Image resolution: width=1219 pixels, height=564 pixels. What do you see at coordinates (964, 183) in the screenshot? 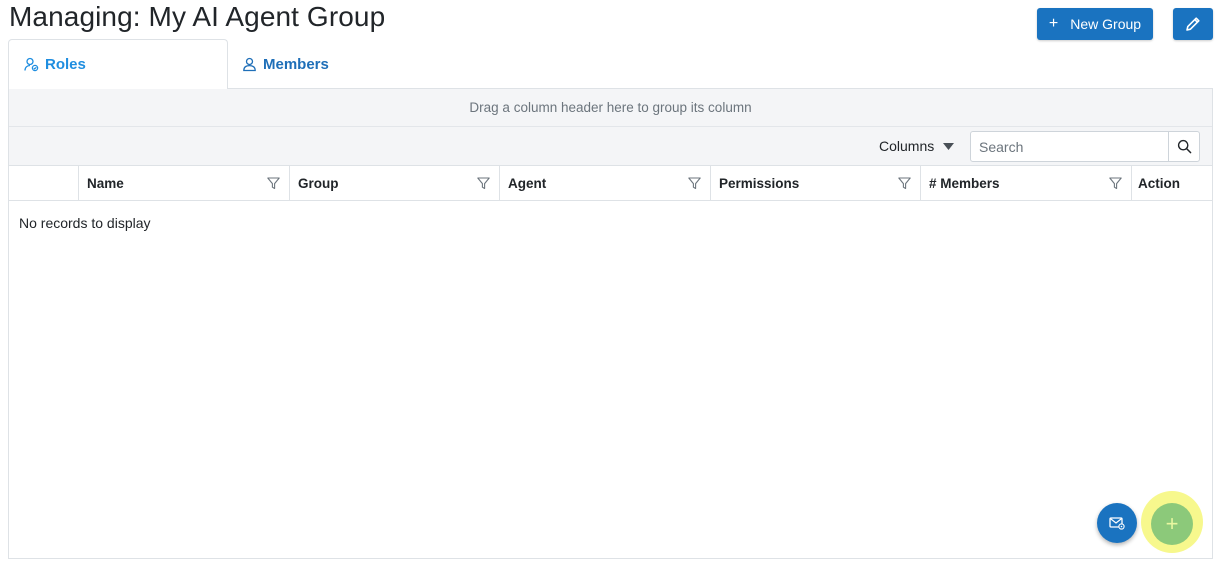
I see `column-header-members-label: # Members` at bounding box center [964, 183].